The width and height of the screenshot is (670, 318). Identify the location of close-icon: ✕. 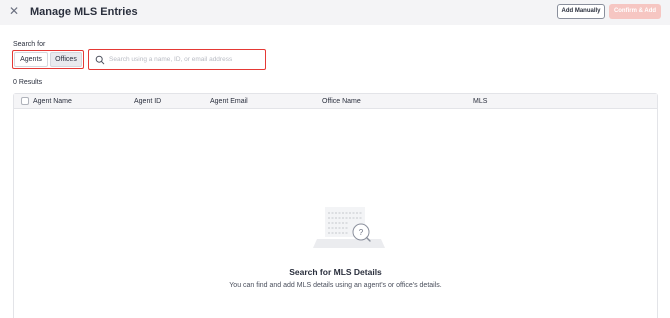
(14, 11).